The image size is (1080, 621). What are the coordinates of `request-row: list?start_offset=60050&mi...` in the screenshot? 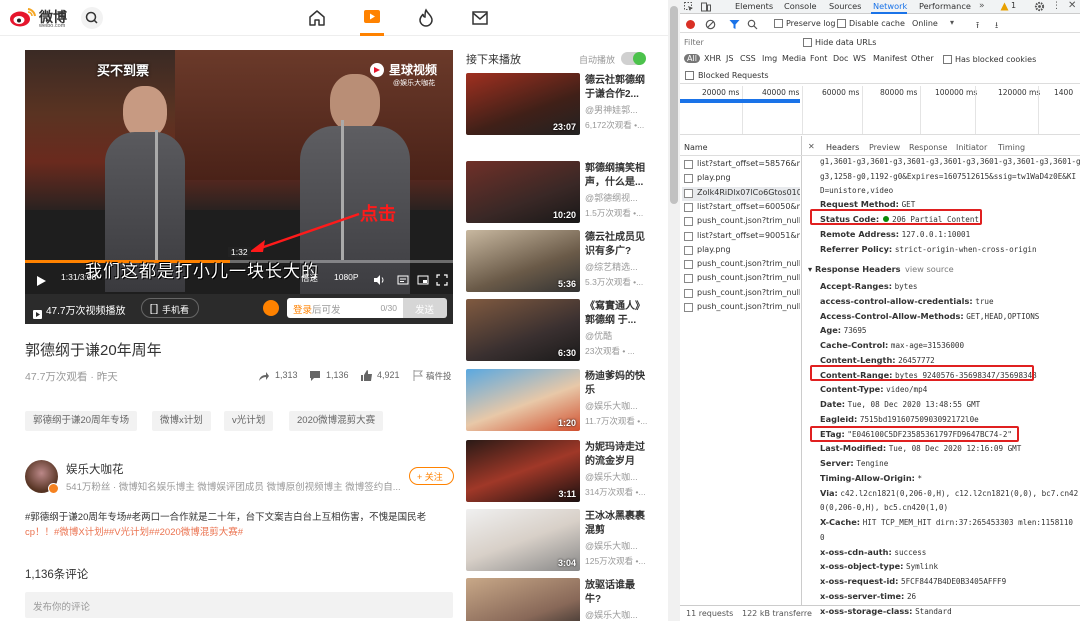 It's located at (741, 208).